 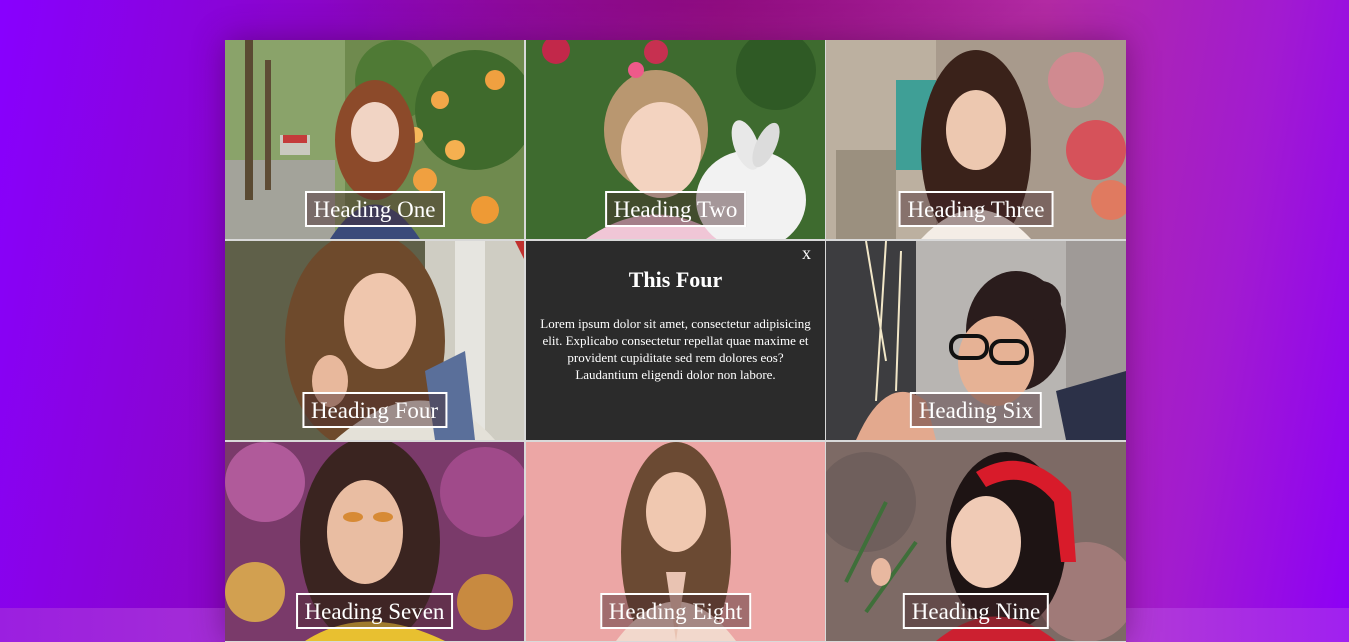 What do you see at coordinates (374, 209) in the screenshot?
I see `tile-heading: Heading One` at bounding box center [374, 209].